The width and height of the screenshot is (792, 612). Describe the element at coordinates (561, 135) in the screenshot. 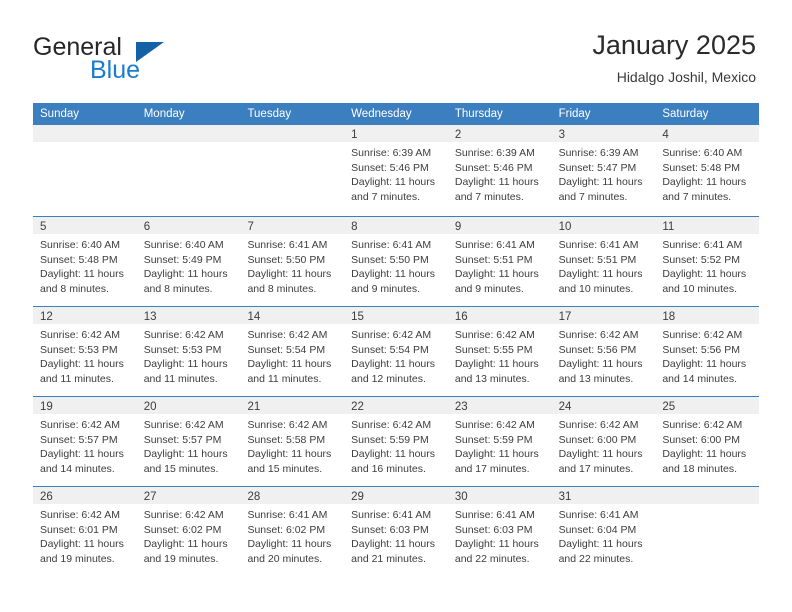

I see `day-number: 3` at that location.